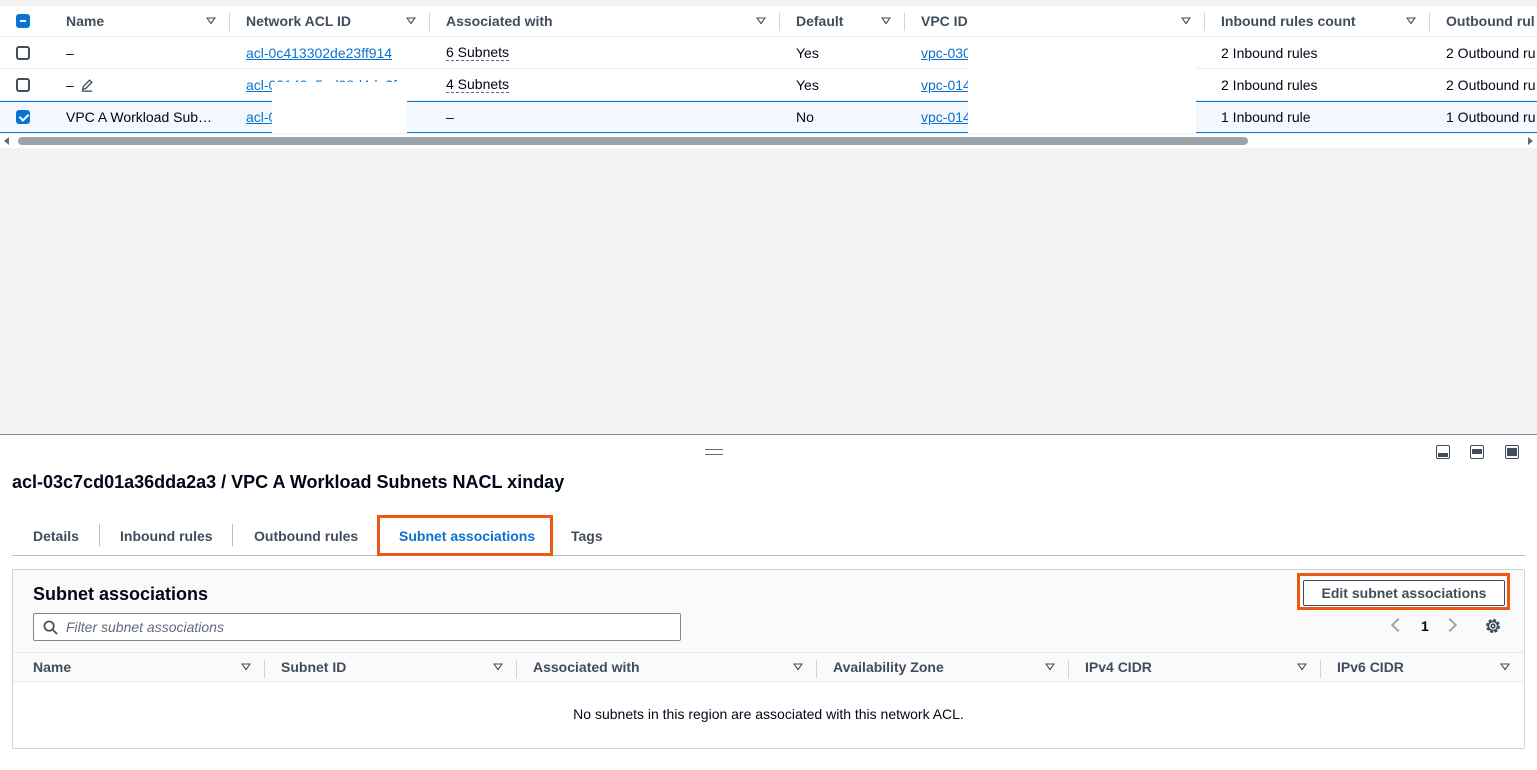 The width and height of the screenshot is (1537, 770). What do you see at coordinates (605, 84) in the screenshot?
I see `cell-associated: 4 Subnets` at bounding box center [605, 84].